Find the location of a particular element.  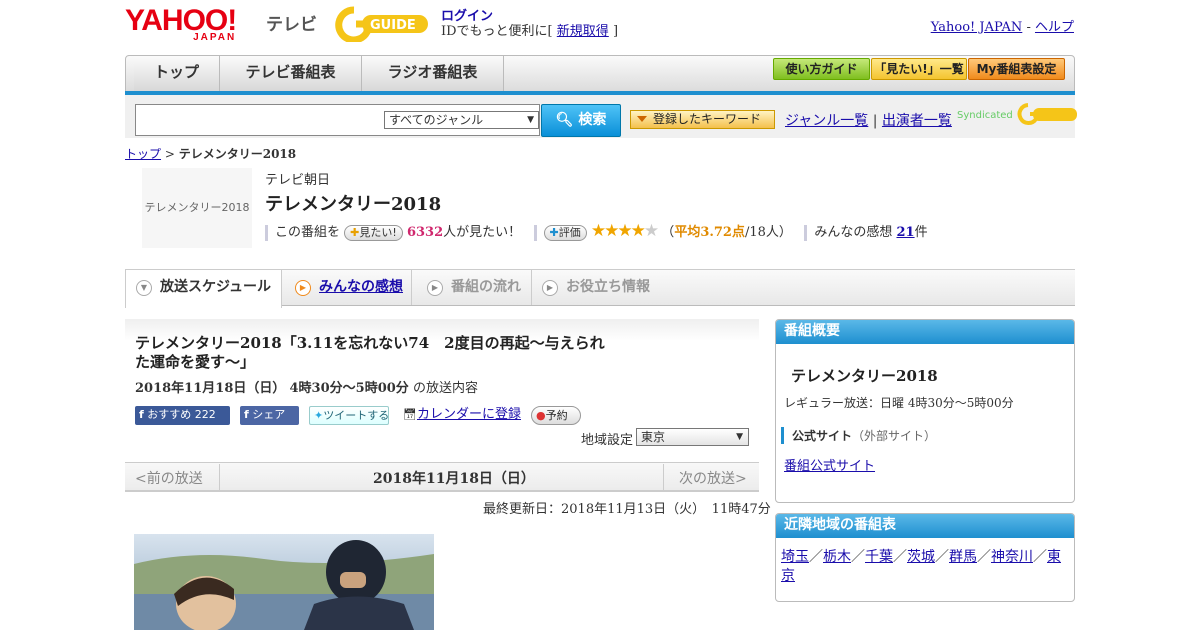

photo-illustration is located at coordinates (284, 585).